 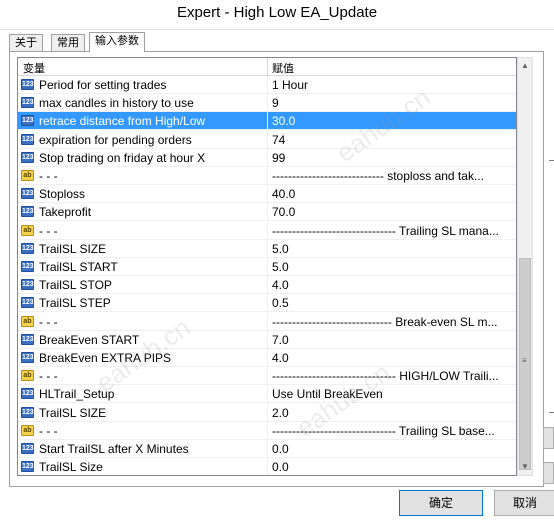 What do you see at coordinates (524, 503) in the screenshot?
I see `cancel-button: 取消` at bounding box center [524, 503].